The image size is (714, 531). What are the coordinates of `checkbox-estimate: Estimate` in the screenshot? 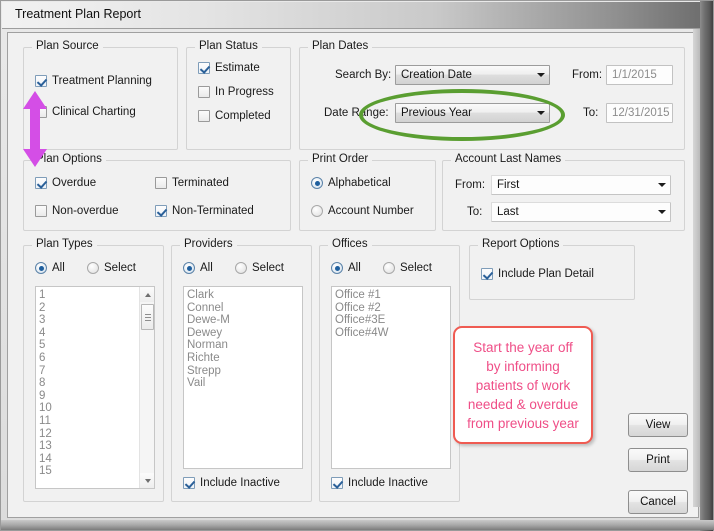 It's located at (229, 68).